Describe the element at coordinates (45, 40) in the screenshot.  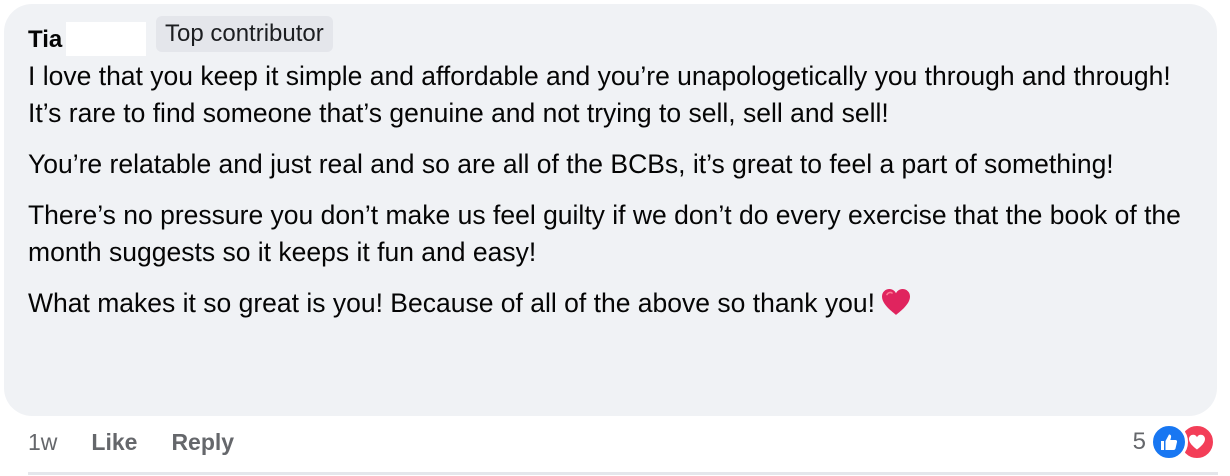
I see `author-name: Tia` at that location.